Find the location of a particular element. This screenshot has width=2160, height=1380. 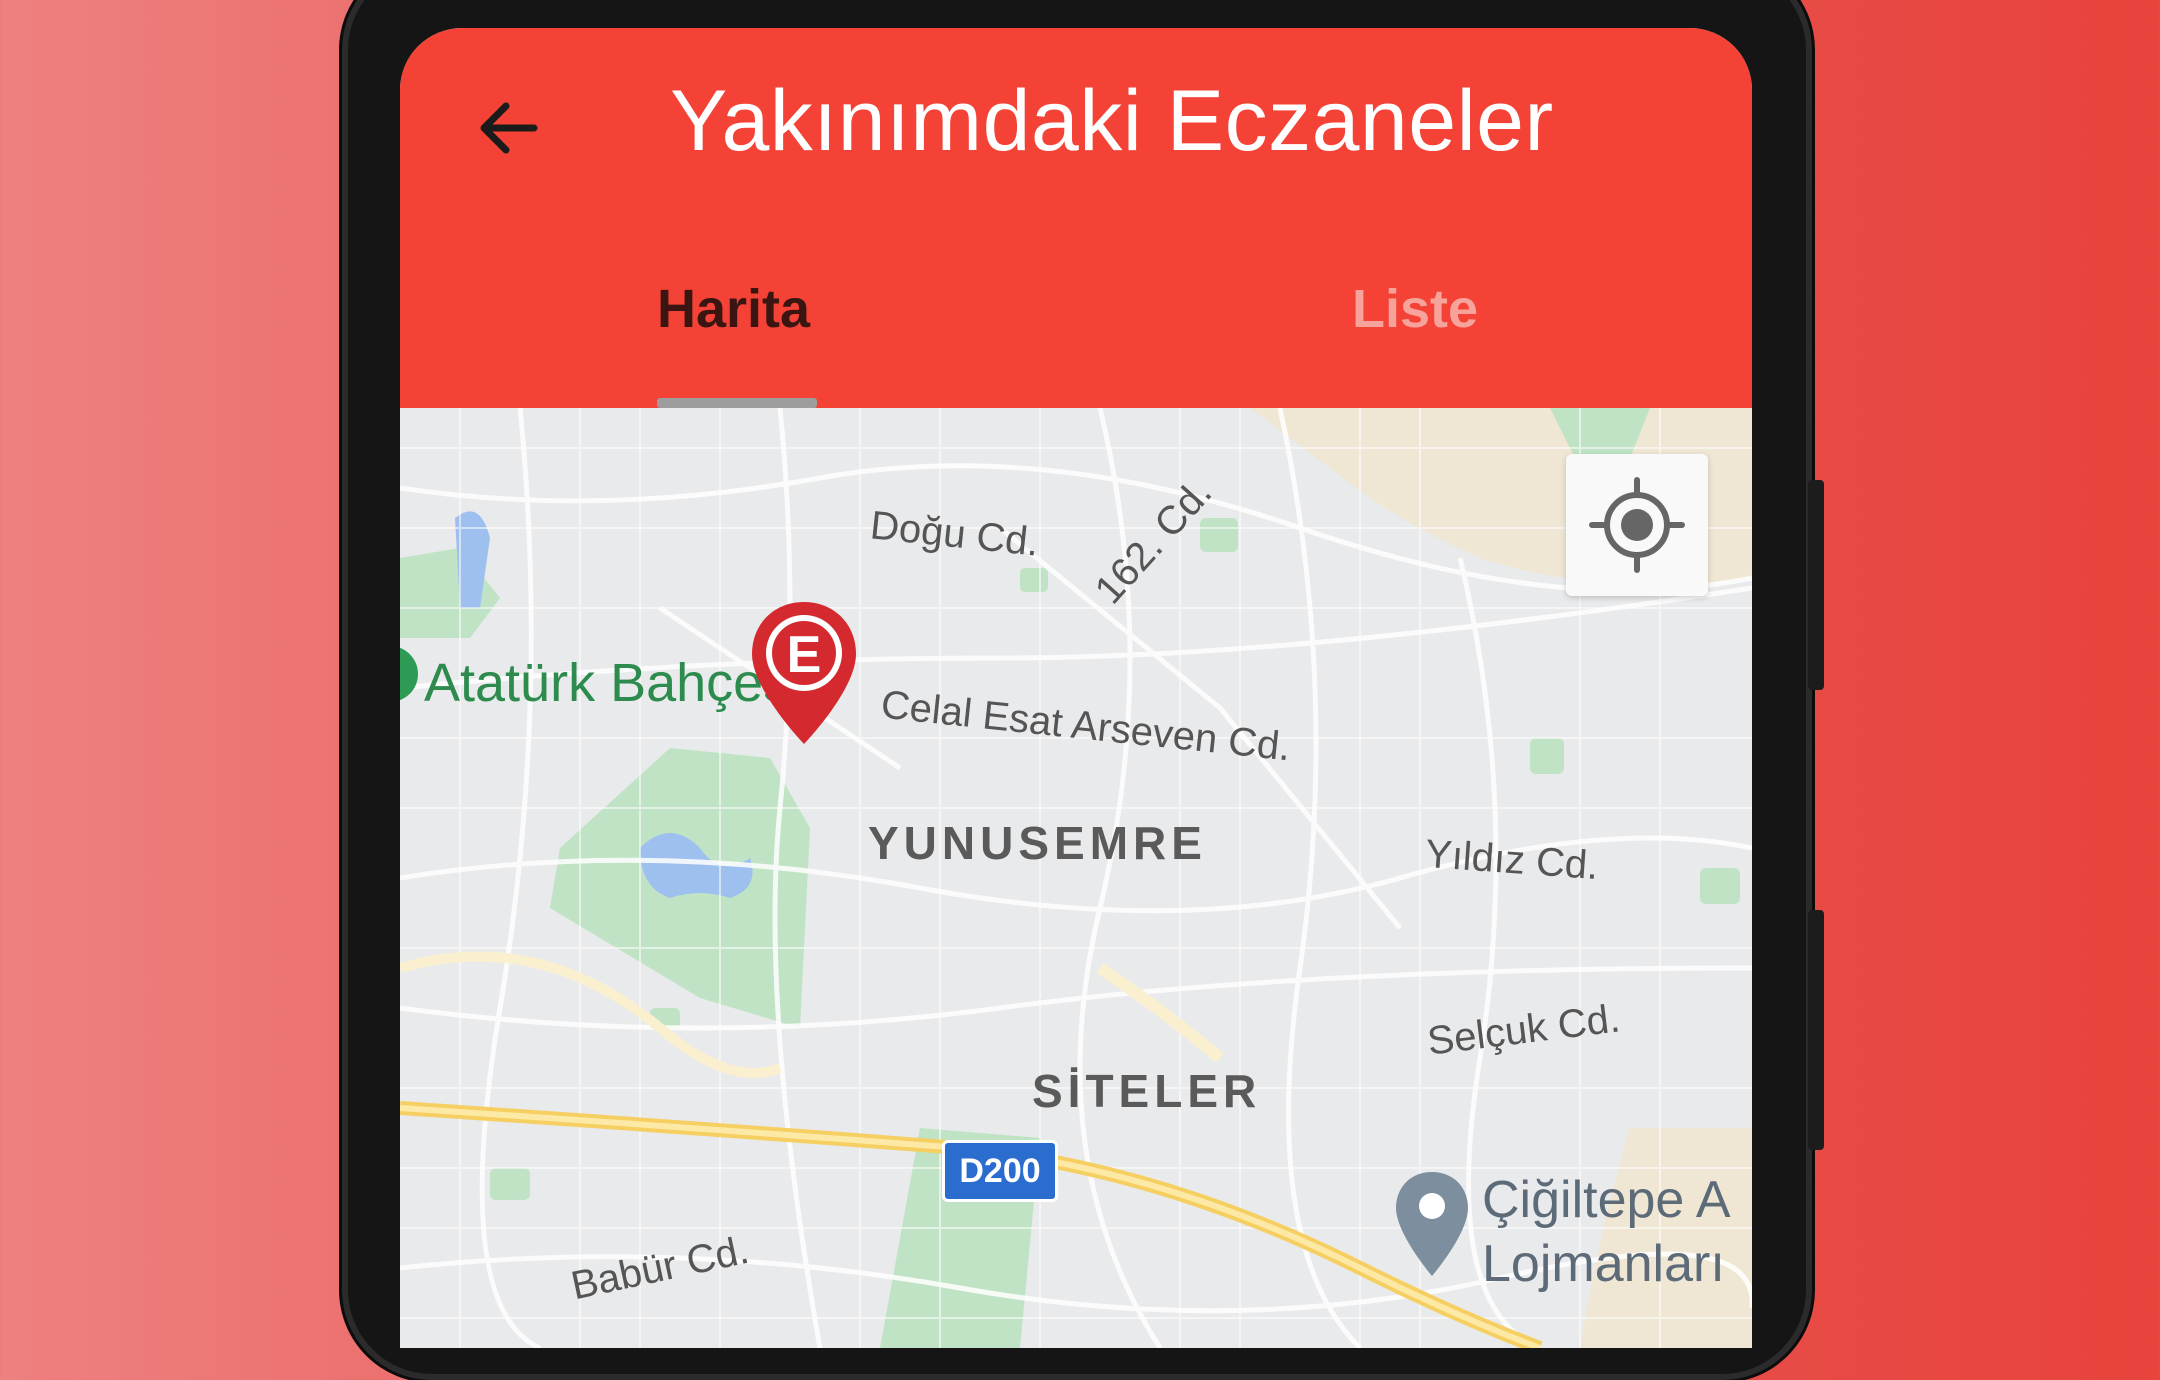

my-location-button is located at coordinates (1637, 525).